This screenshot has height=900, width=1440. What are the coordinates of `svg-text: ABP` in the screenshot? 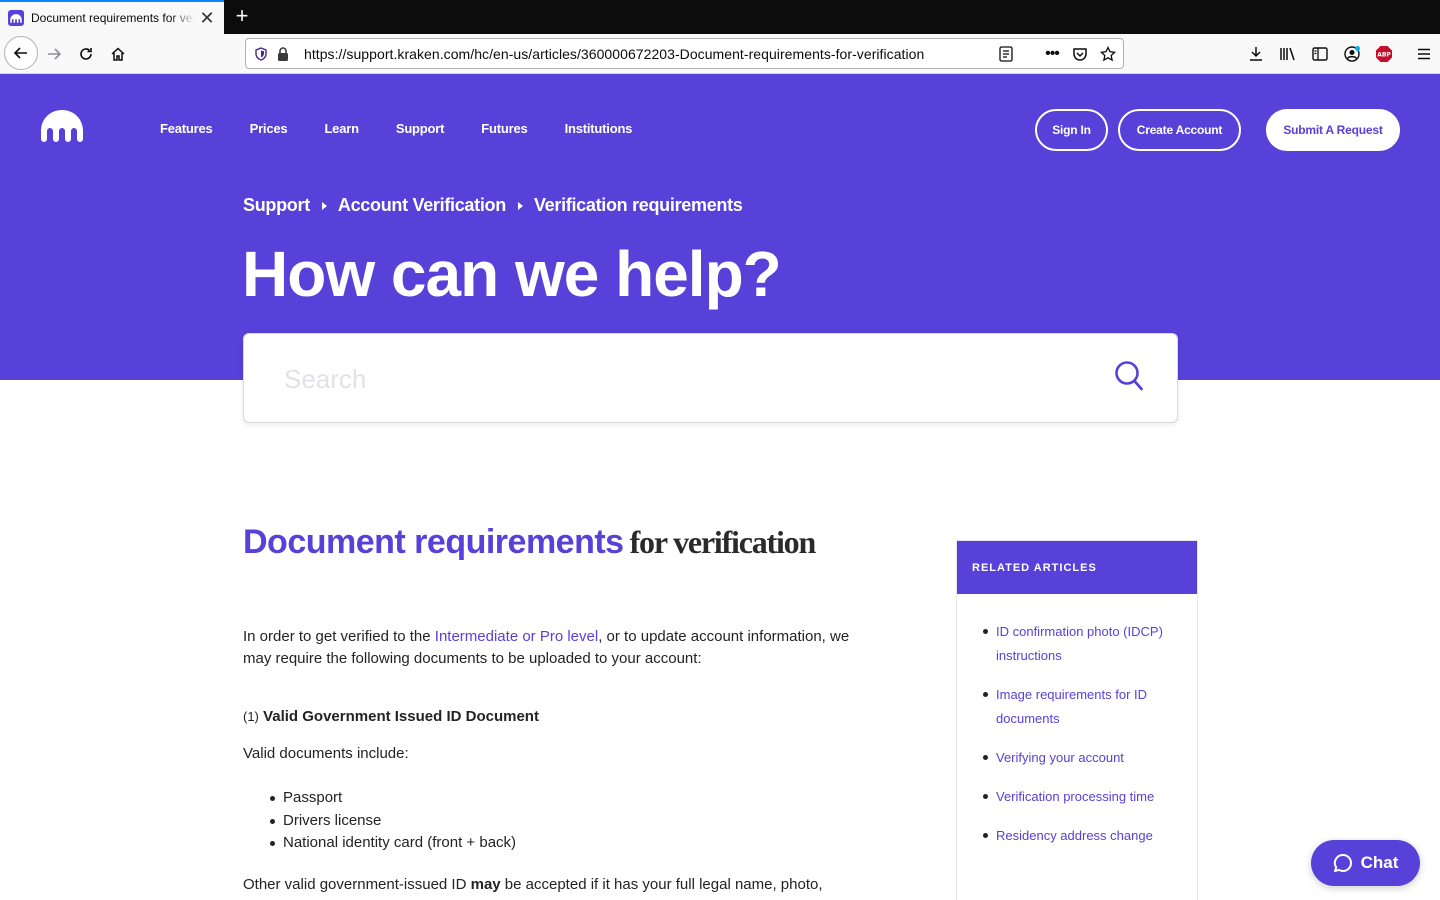 It's located at (1384, 55).